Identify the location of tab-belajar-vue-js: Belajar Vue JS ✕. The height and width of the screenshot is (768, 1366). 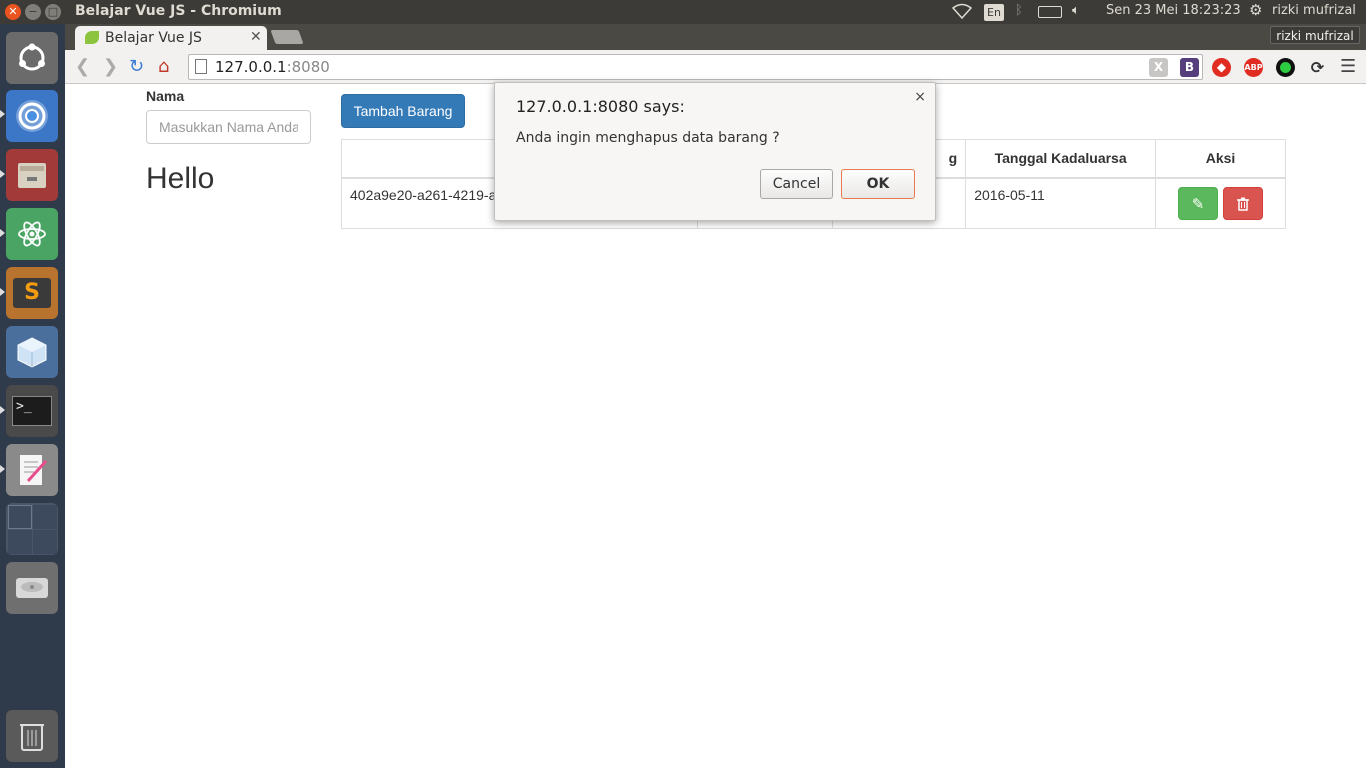
(171, 38).